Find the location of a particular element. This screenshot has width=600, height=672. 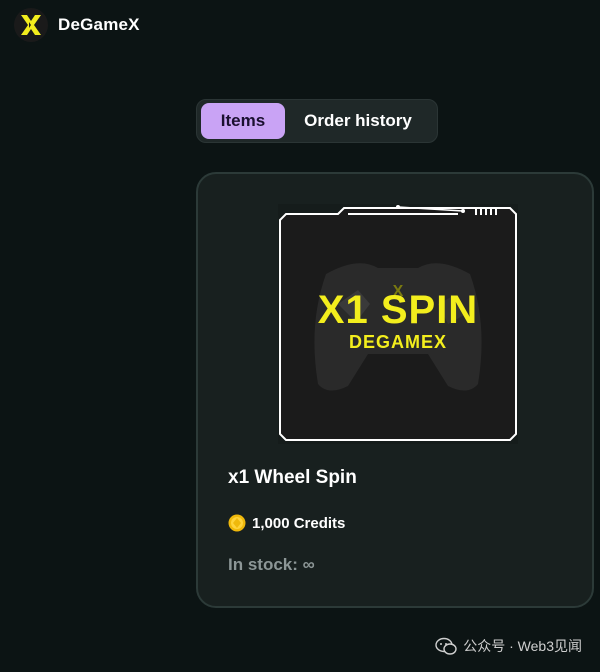

credit-coin-icon is located at coordinates (237, 523).